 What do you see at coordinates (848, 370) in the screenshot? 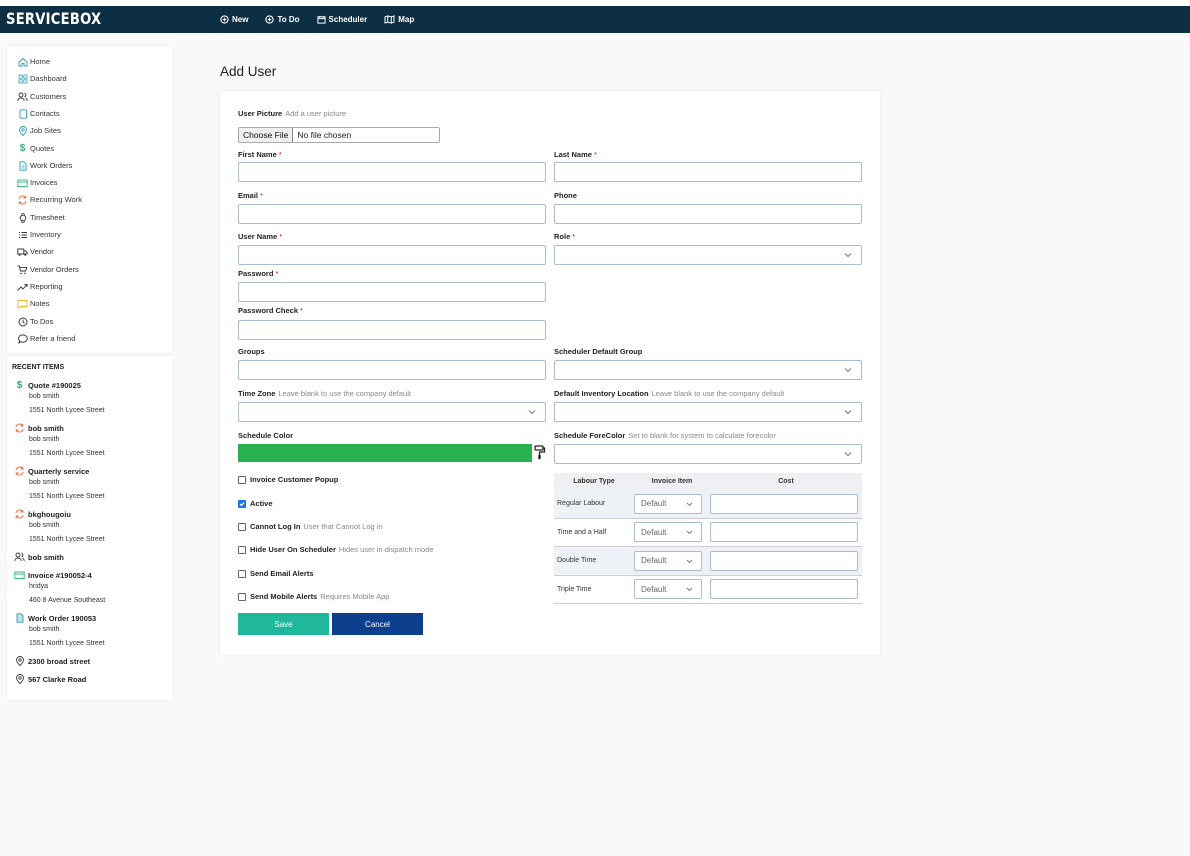
I see `chevron-down-icon` at bounding box center [848, 370].